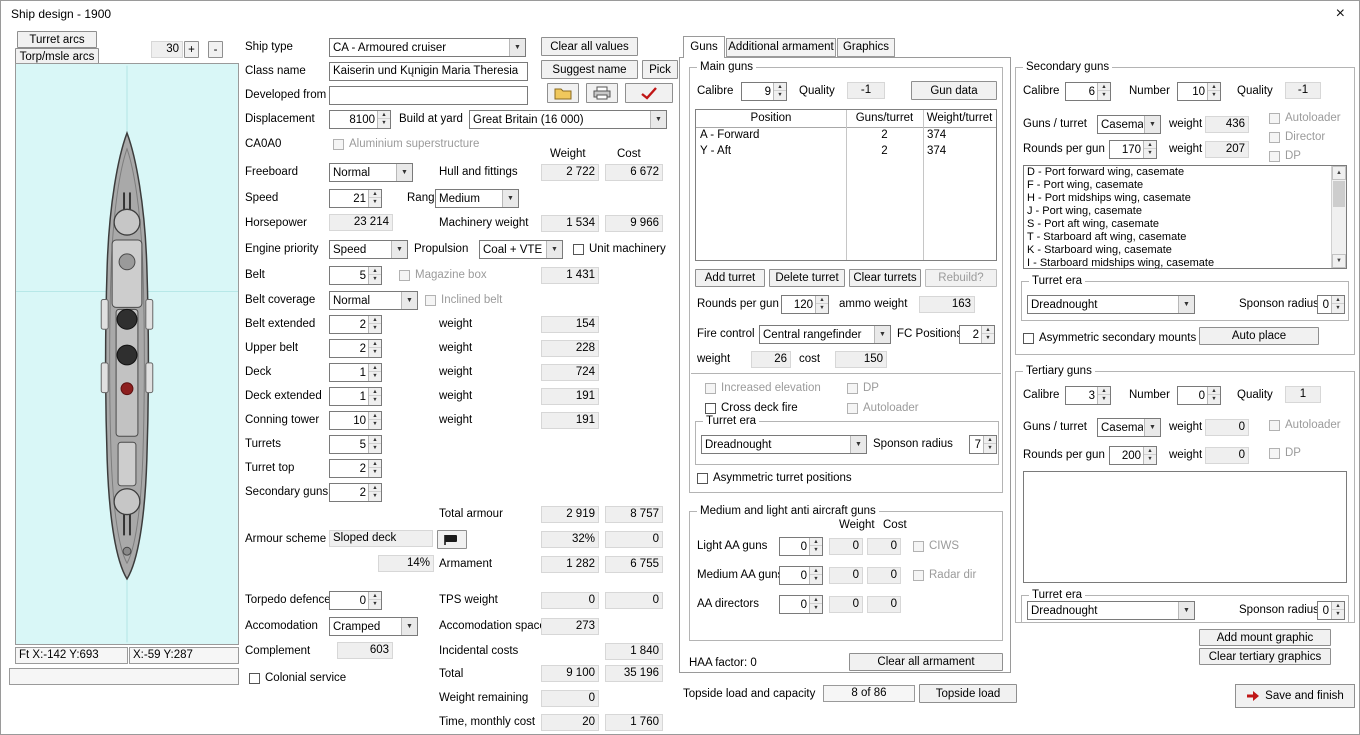  What do you see at coordinates (1129, 124) in the screenshot?
I see `secondary-mount-dropdown: Casemat ▼` at bounding box center [1129, 124].